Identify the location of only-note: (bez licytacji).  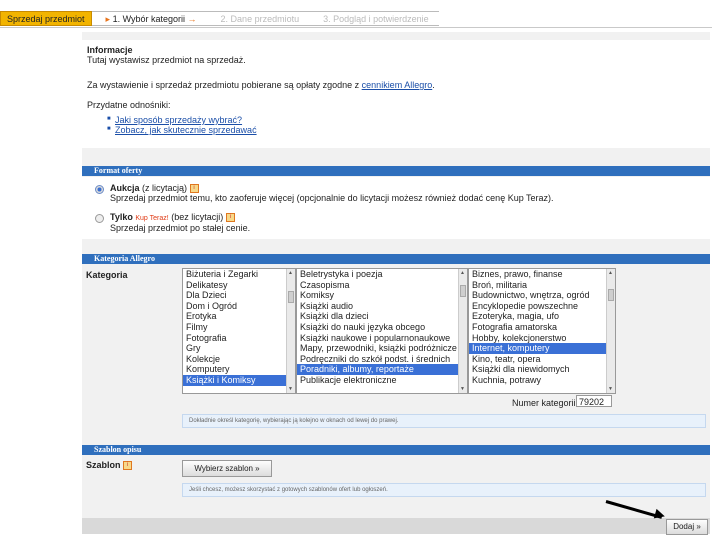
(197, 217).